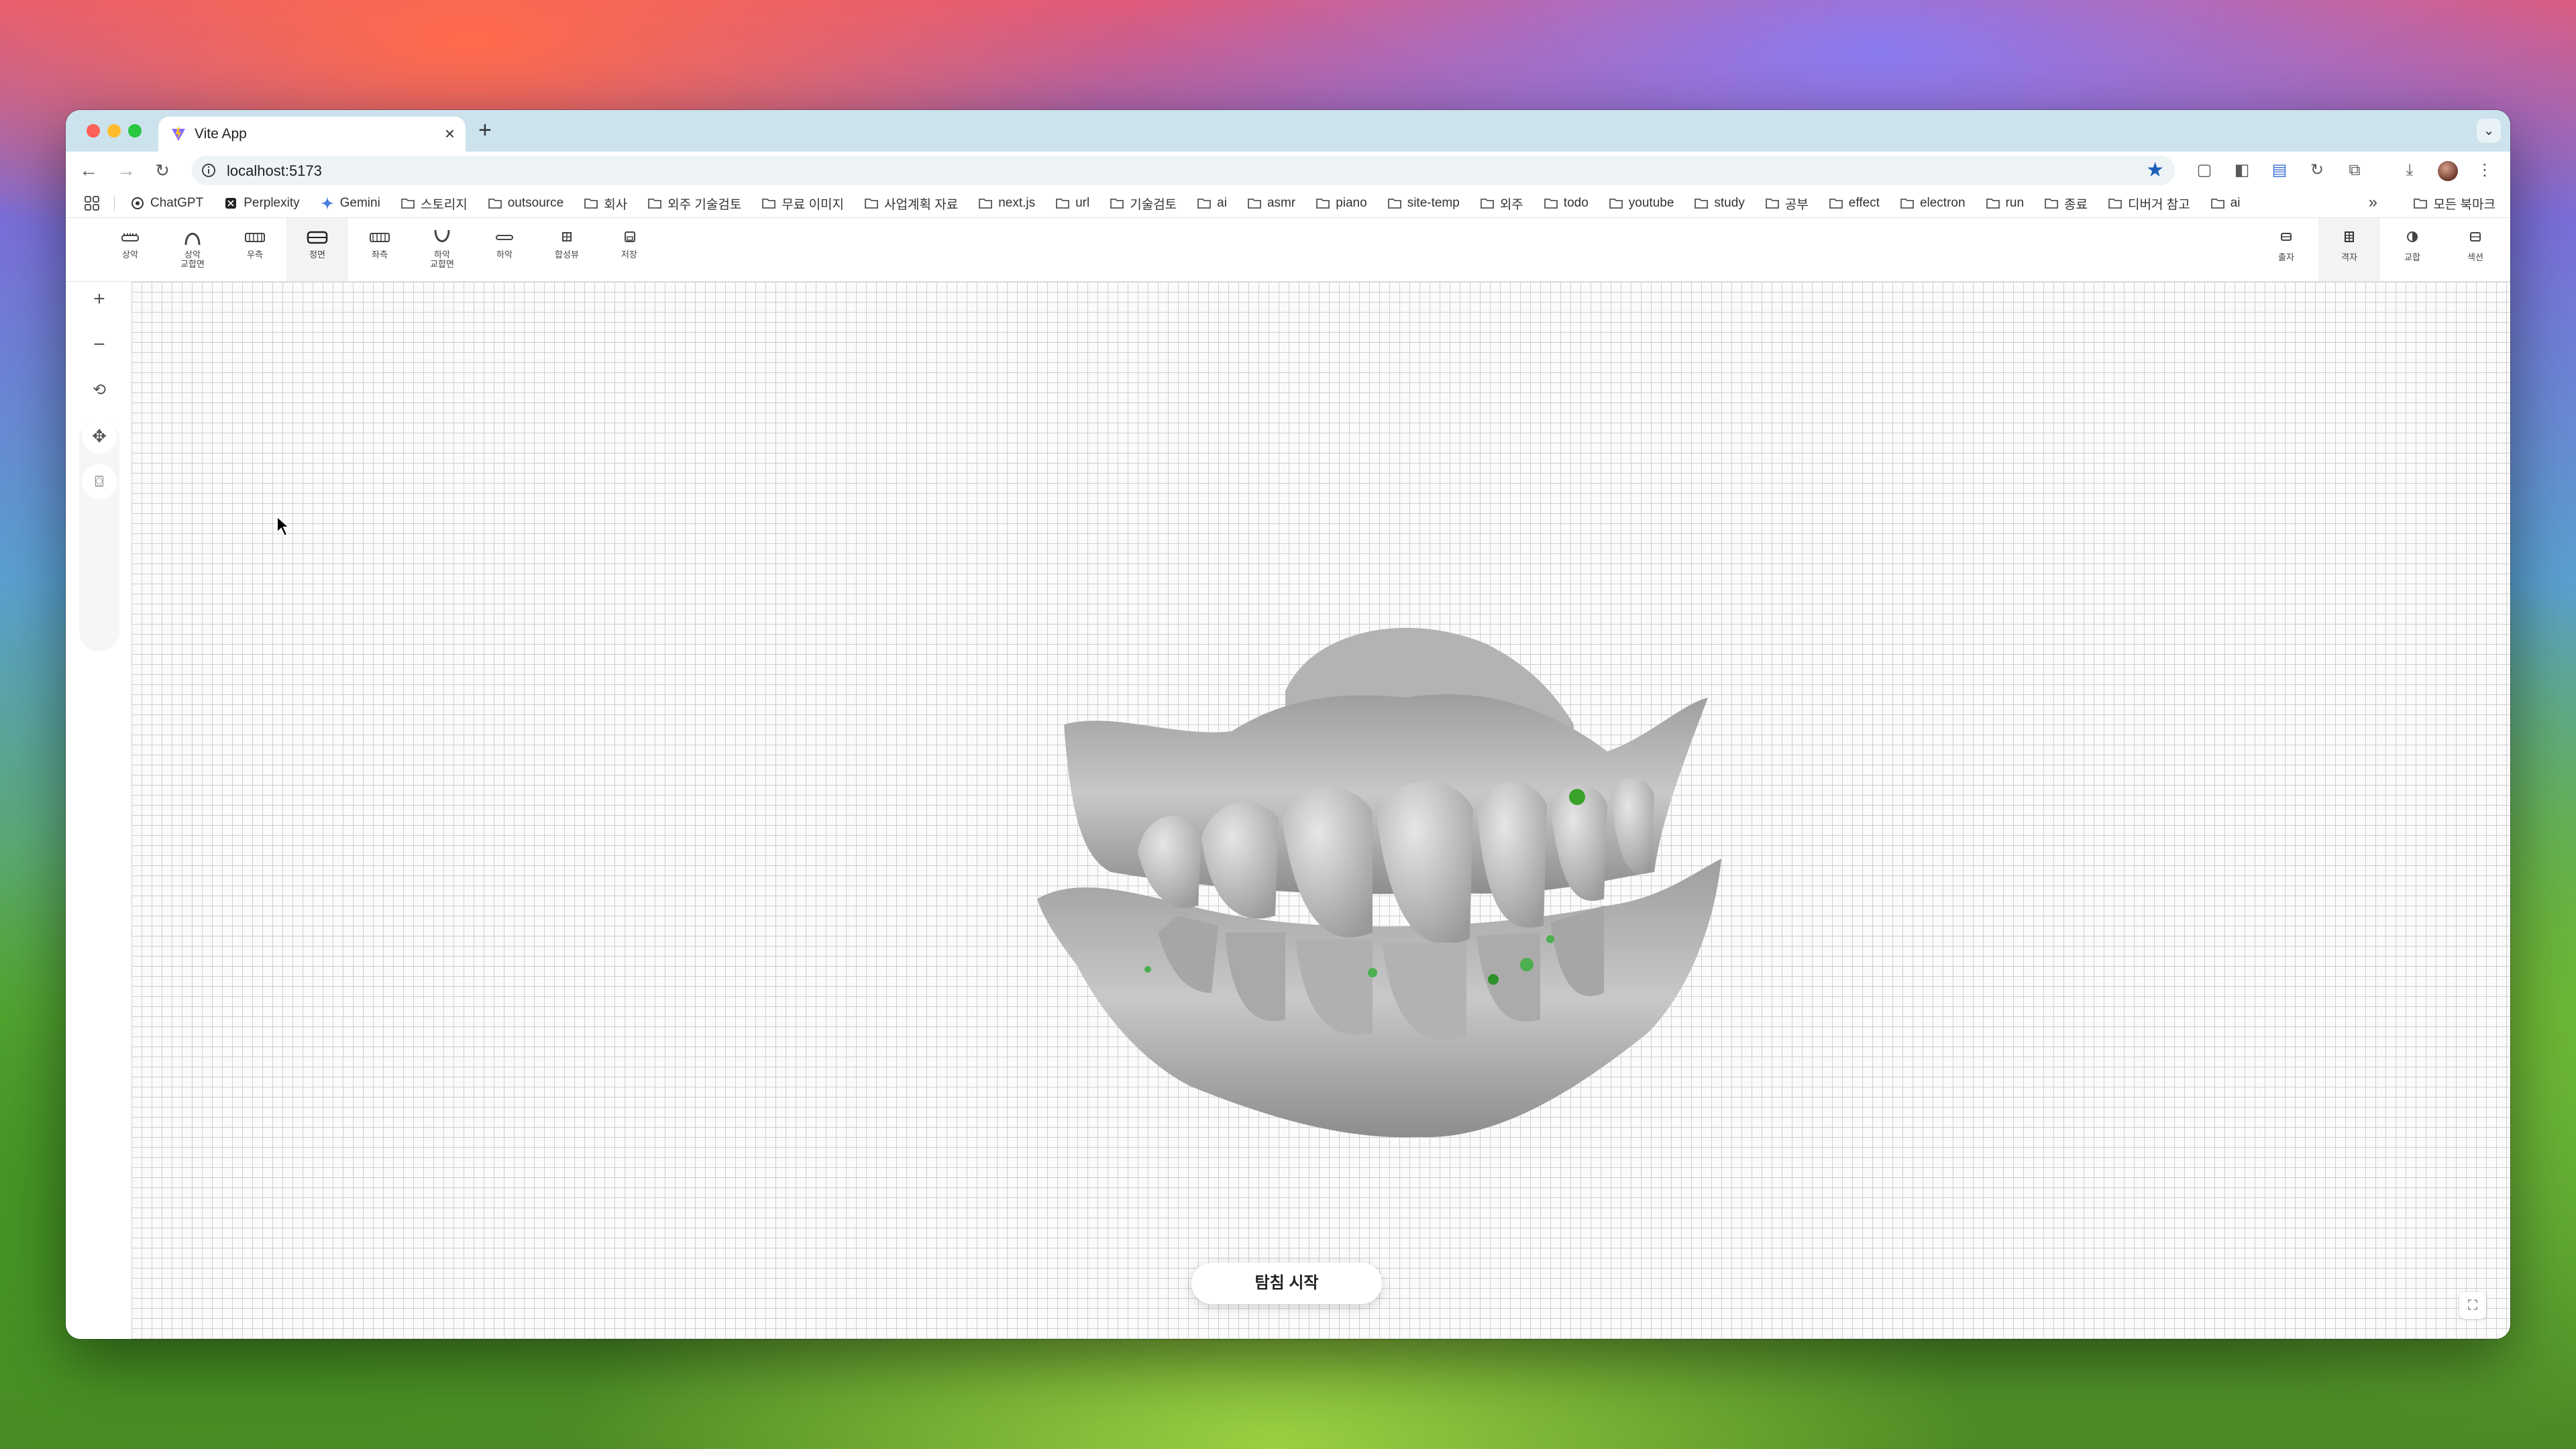  What do you see at coordinates (526, 203) in the screenshot?
I see `bookmark-item: outsource` at bounding box center [526, 203].